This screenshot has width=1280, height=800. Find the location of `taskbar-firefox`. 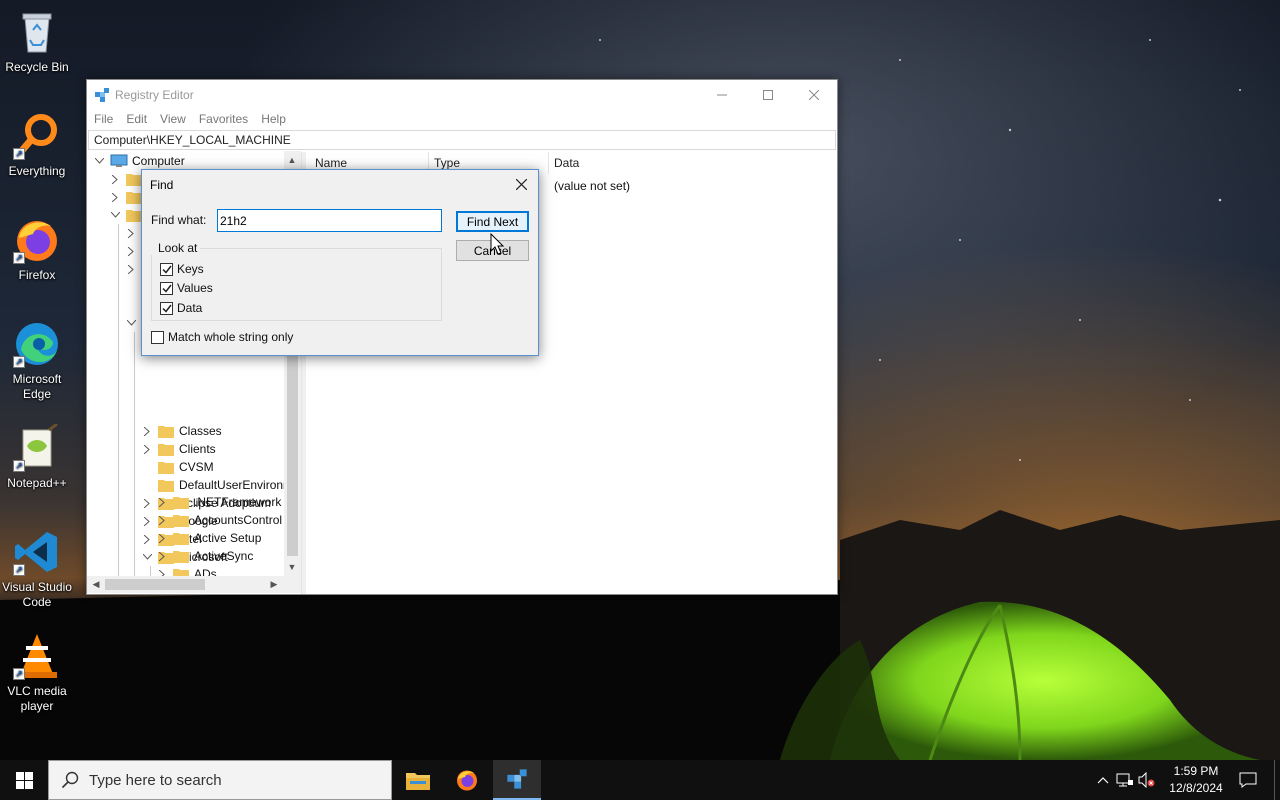

taskbar-firefox is located at coordinates (467, 780).